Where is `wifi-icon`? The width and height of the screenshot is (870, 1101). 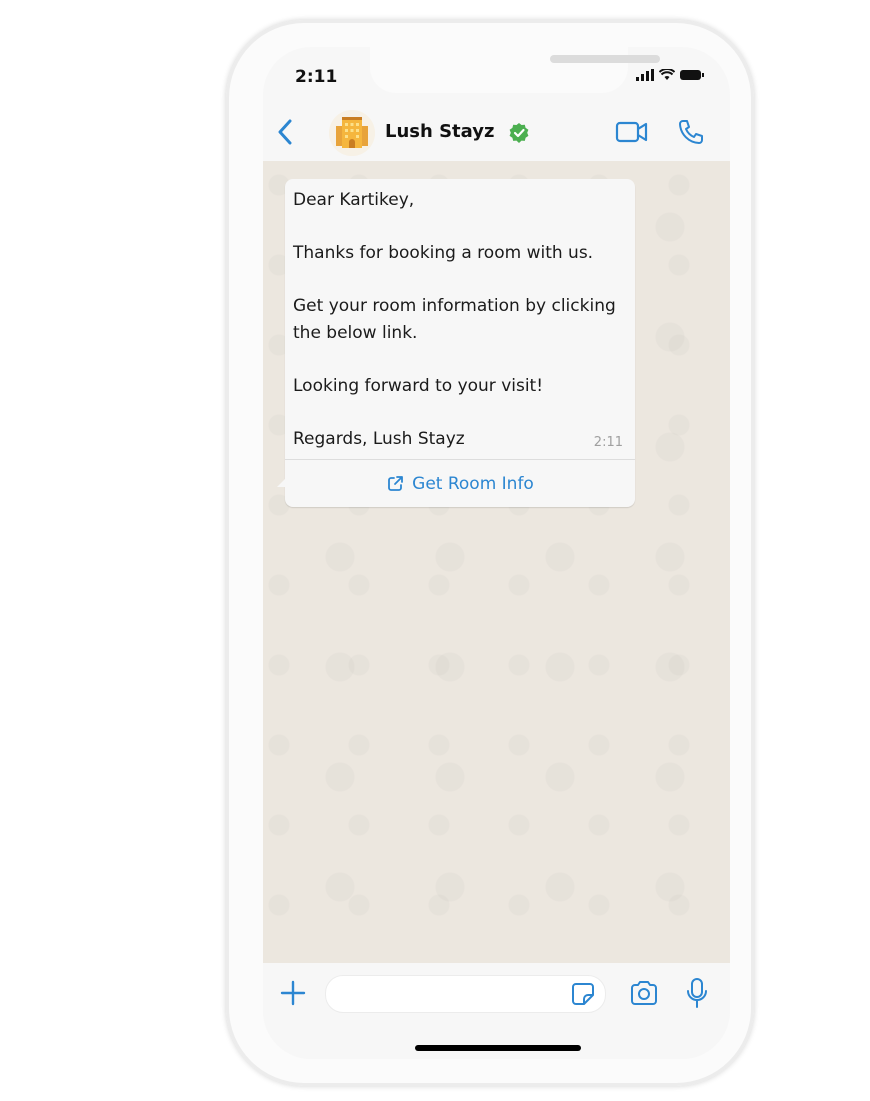 wifi-icon is located at coordinates (667, 74).